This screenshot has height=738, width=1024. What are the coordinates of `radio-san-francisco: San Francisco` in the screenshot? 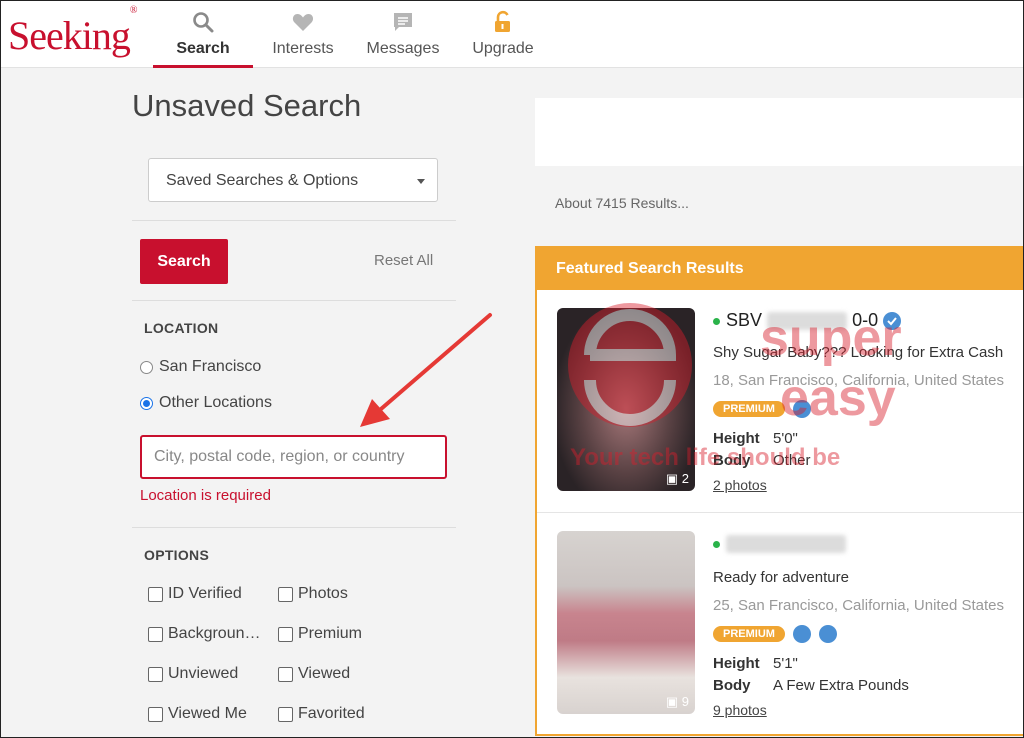 It's located at (200, 367).